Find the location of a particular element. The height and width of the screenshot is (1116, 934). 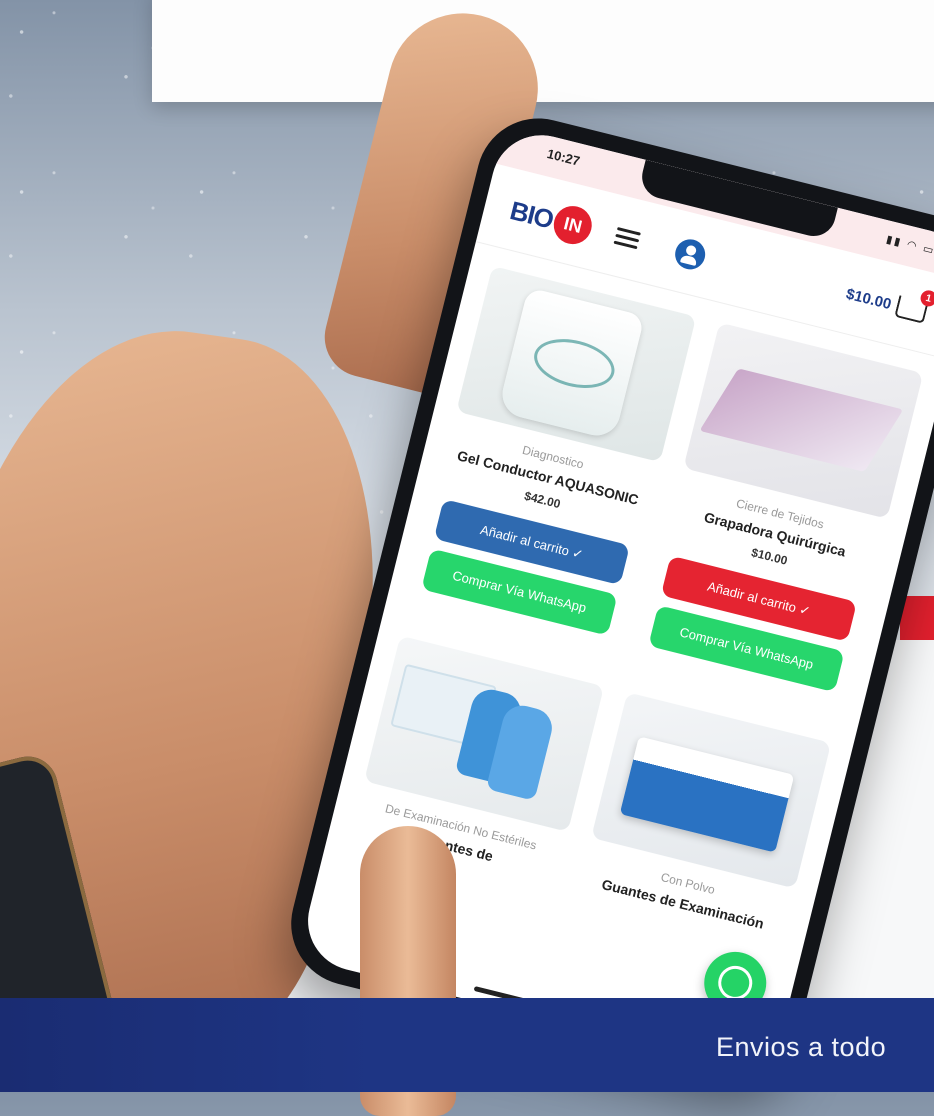

site-logo: BIO IN is located at coordinates (551, 220).